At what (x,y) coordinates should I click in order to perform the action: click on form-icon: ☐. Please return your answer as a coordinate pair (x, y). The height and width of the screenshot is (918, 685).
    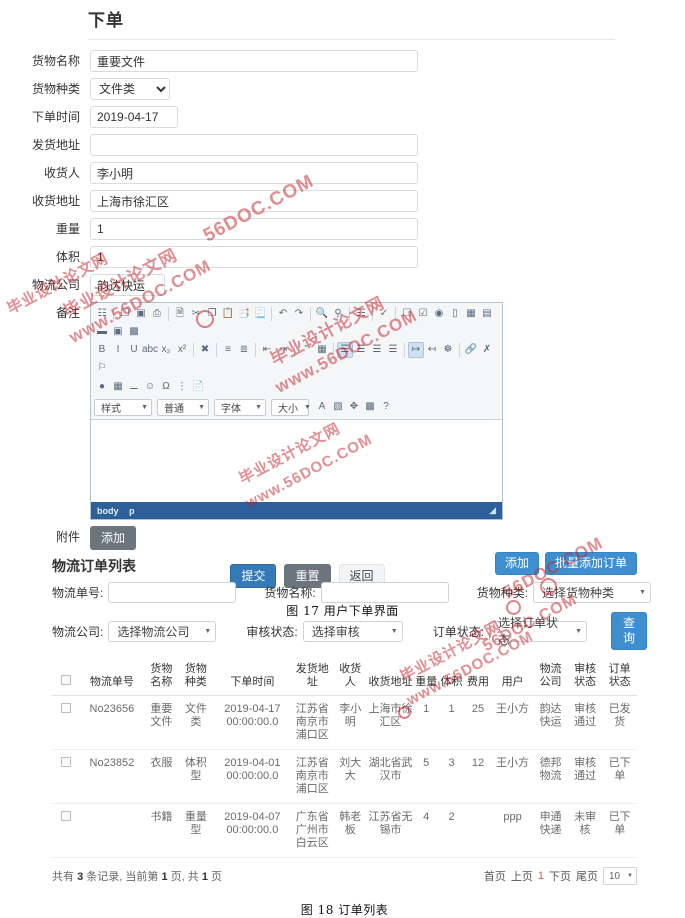
    Looking at the image, I should click on (407, 314).